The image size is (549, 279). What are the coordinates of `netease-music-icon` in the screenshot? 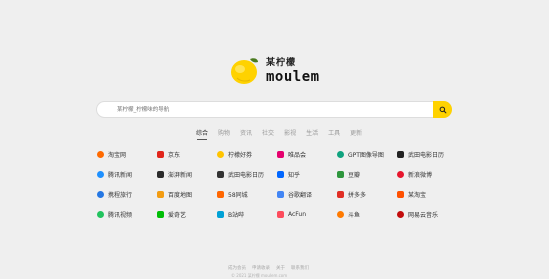 It's located at (400, 214).